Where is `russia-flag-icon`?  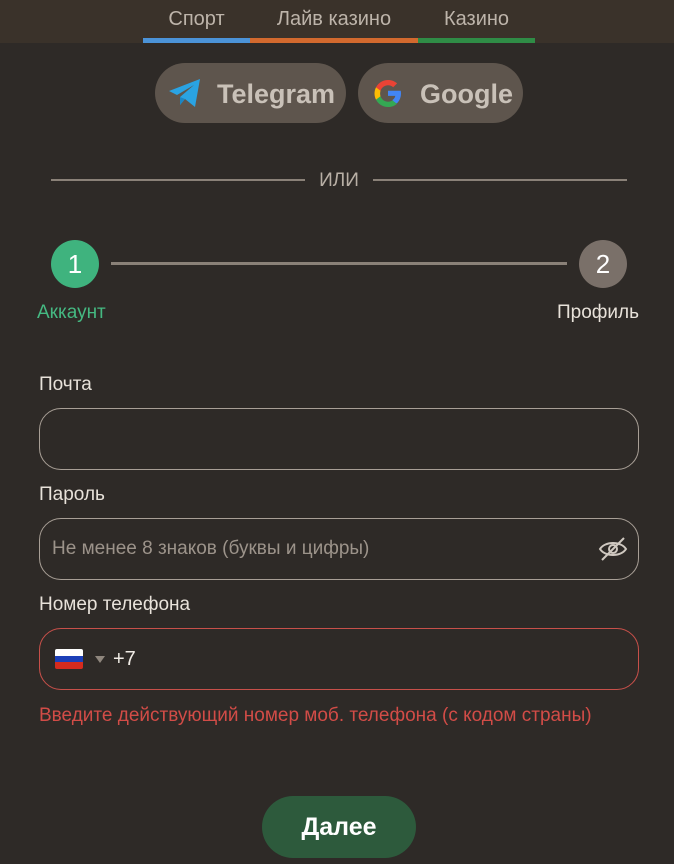
russia-flag-icon is located at coordinates (69, 659).